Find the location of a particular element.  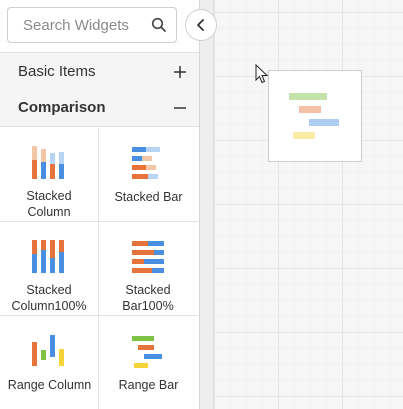

widget-label: Stacked Column is located at coordinates (49, 204).